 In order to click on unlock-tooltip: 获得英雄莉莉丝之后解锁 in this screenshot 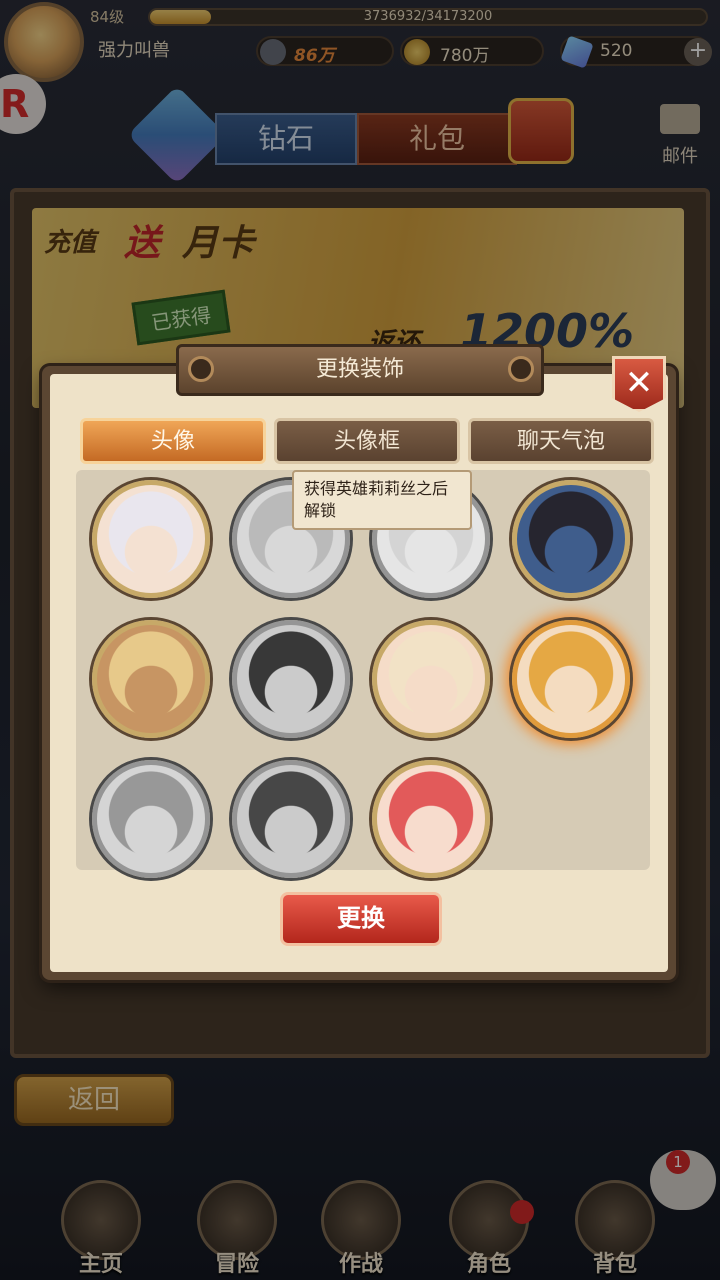, I will do `click(382, 500)`.